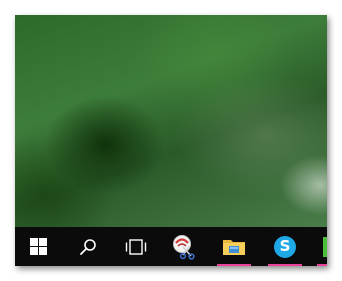 The width and height of the screenshot is (342, 281). I want to click on start-button, so click(38, 246).